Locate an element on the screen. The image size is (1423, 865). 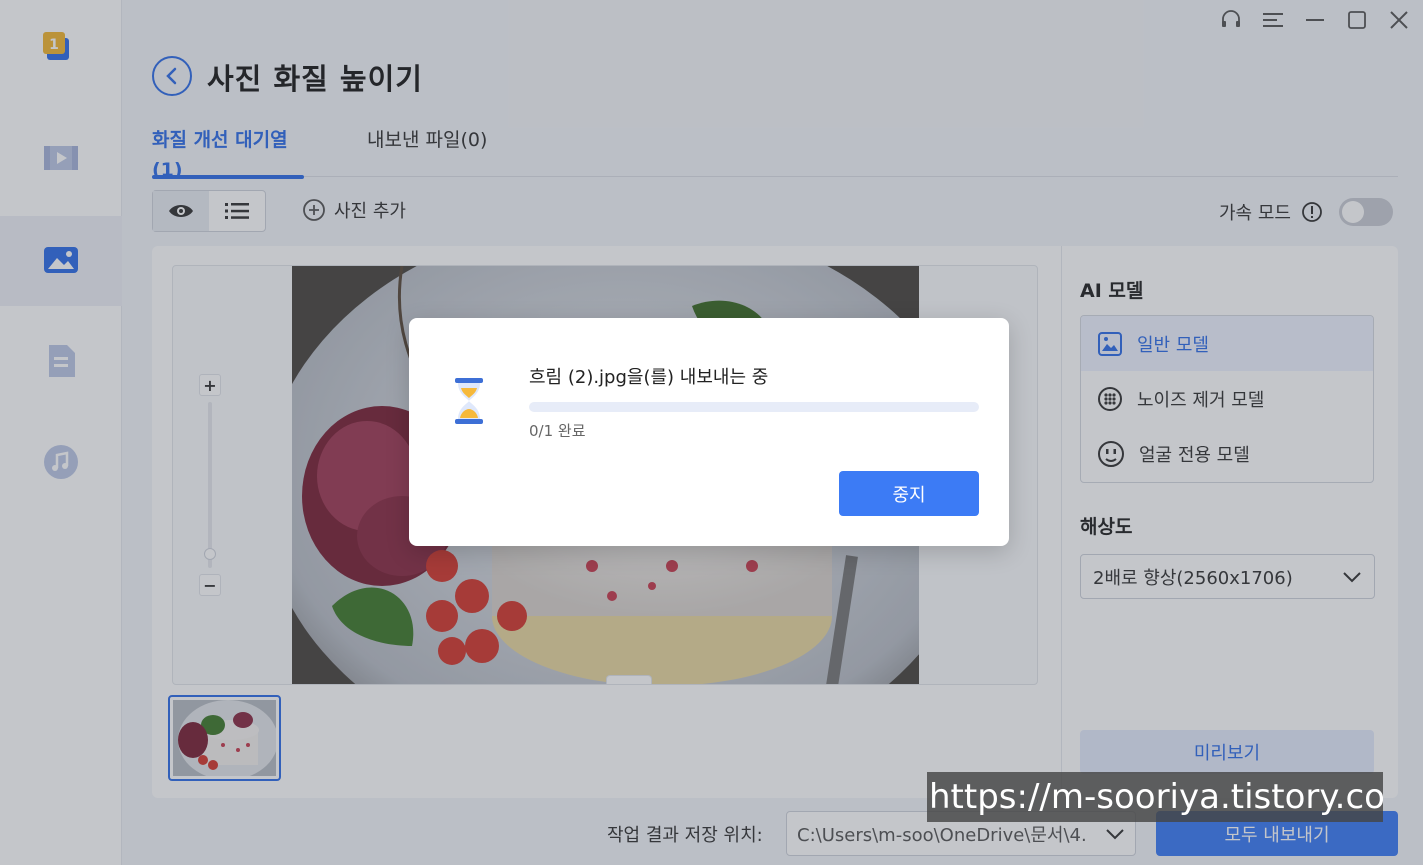
stop-button: 중지 is located at coordinates (909, 493).